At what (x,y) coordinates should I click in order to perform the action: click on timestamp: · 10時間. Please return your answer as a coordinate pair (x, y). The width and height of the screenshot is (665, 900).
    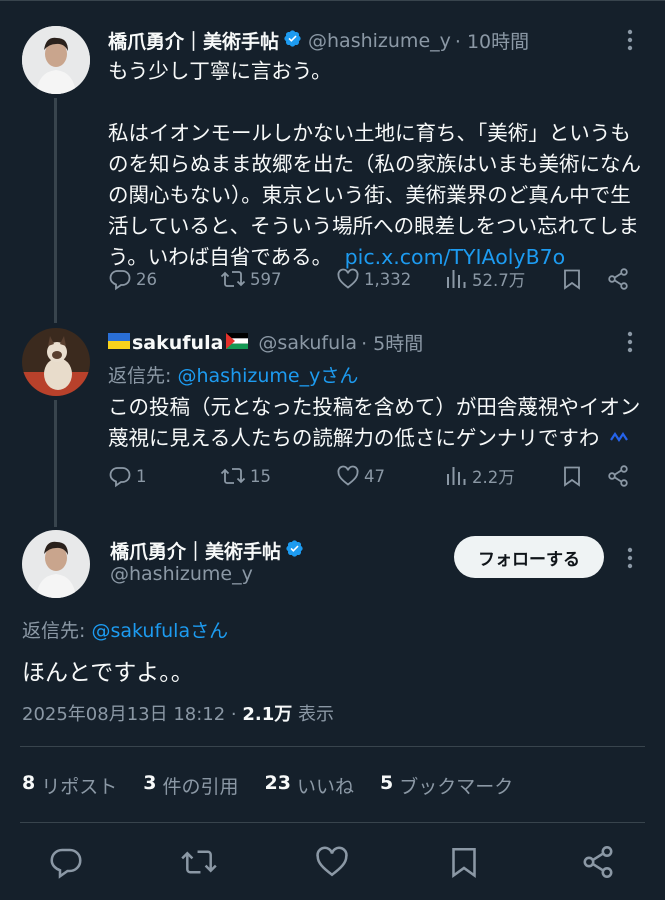
    Looking at the image, I should click on (492, 40).